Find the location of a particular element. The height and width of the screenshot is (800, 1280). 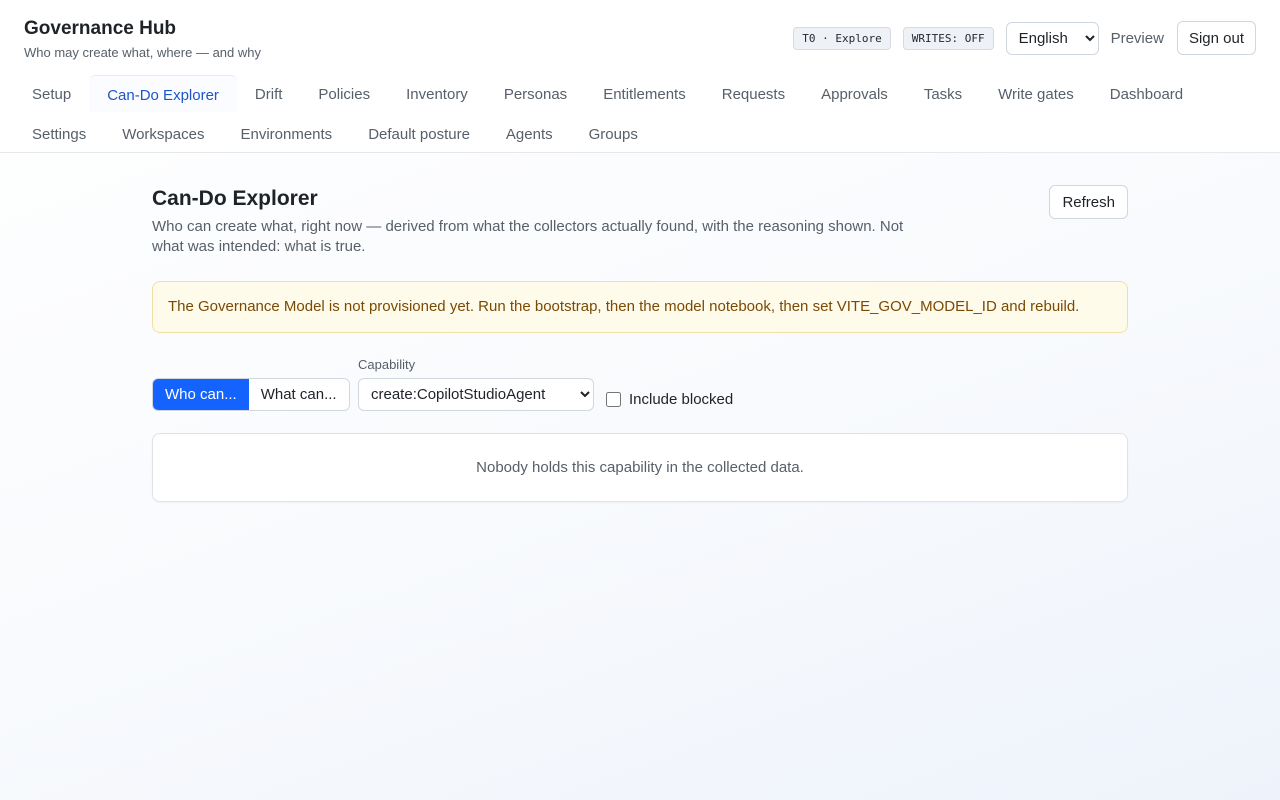

include-blocked-toggle: Include blocked is located at coordinates (669, 399).